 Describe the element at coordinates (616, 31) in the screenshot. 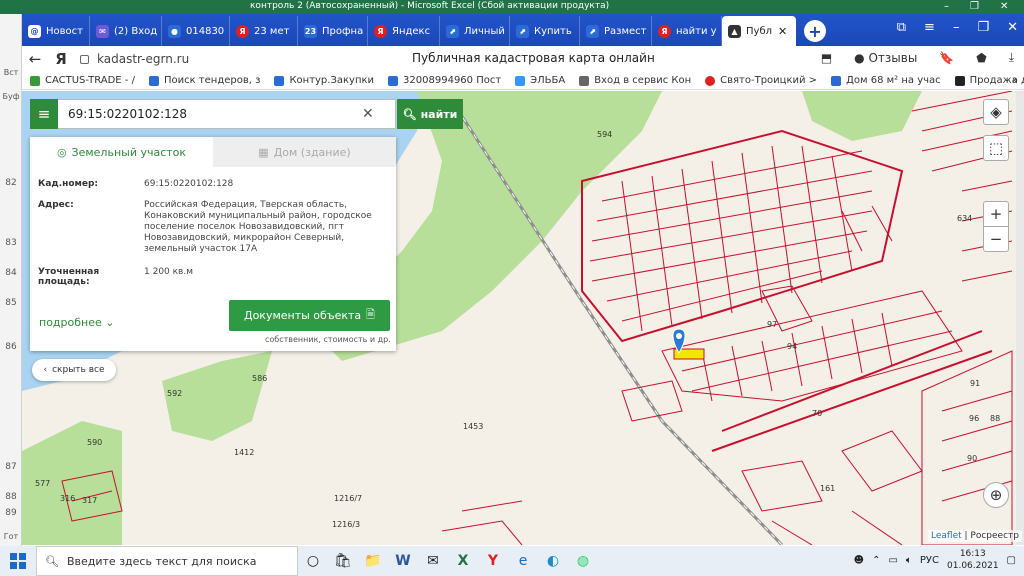

I see `tab-post: ⬈ Размест` at that location.